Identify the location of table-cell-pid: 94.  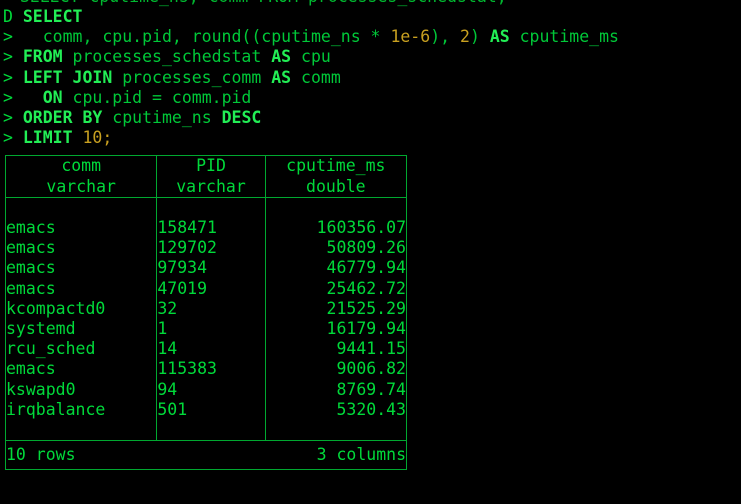
(211, 389).